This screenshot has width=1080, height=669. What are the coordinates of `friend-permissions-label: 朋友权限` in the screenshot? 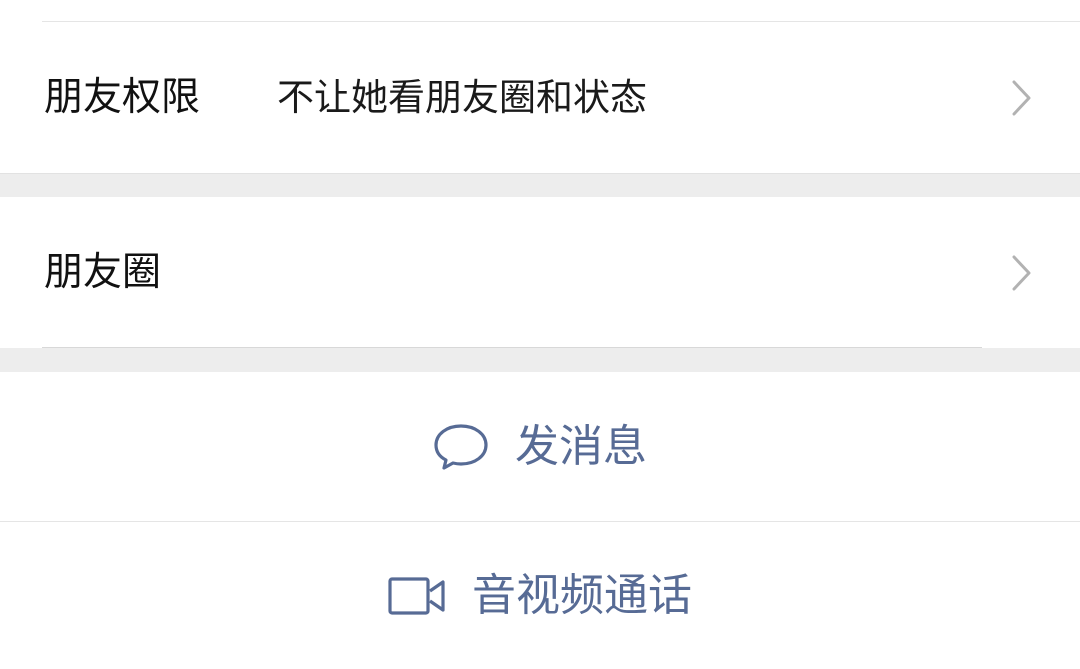 It's located at (122, 97).